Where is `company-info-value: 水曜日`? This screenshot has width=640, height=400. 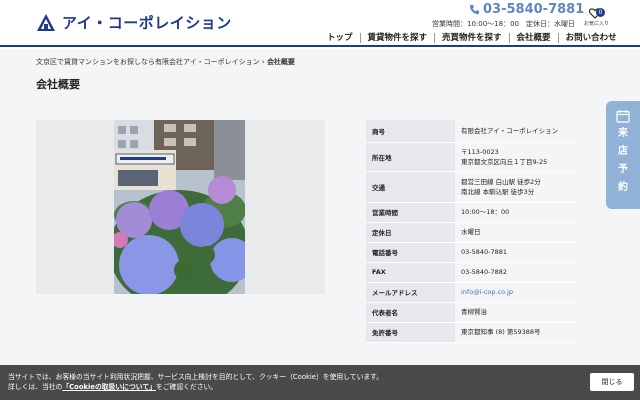
company-info-value: 水曜日 is located at coordinates (515, 232).